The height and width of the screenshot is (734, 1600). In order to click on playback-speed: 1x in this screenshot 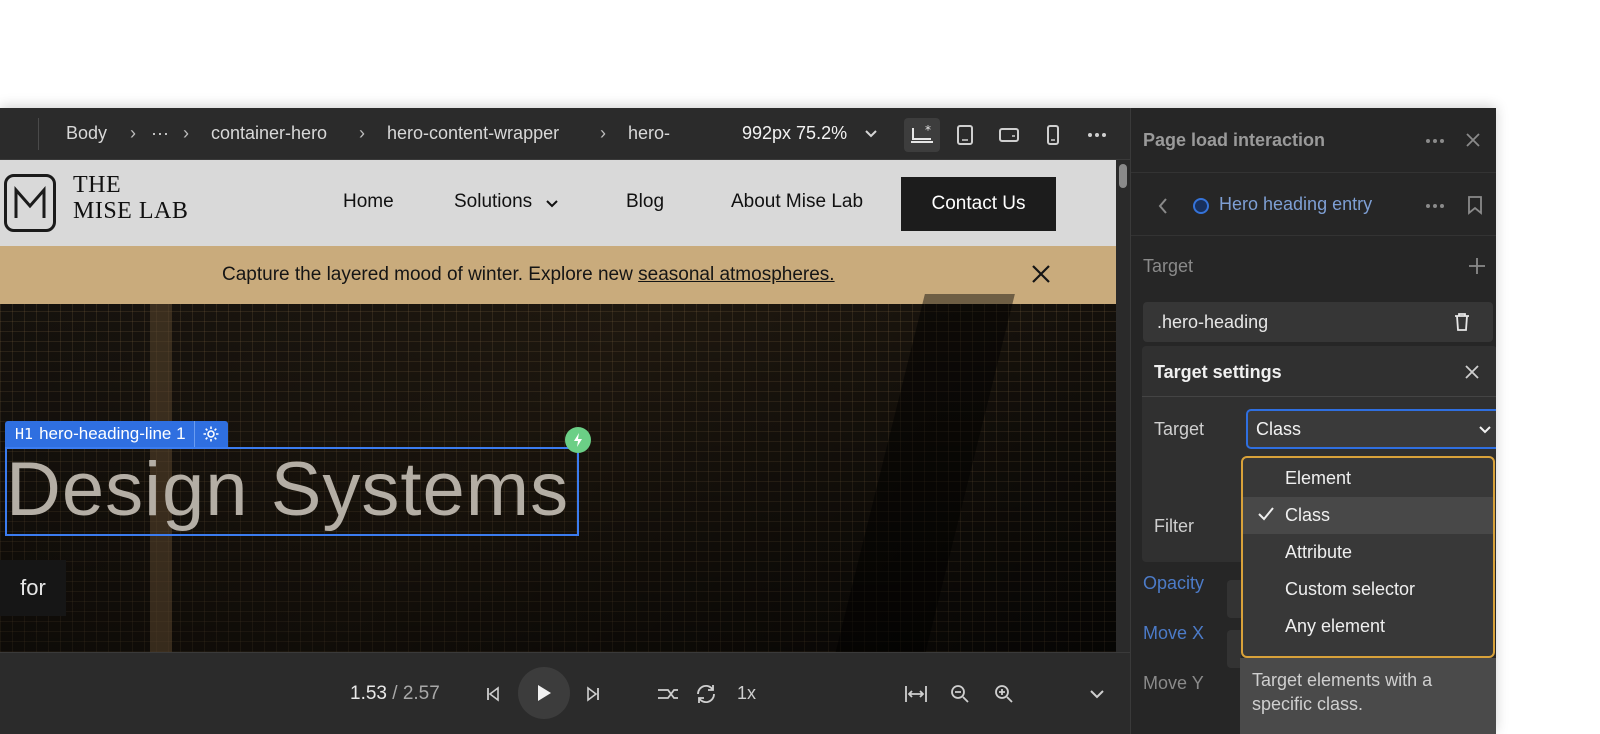, I will do `click(746, 693)`.